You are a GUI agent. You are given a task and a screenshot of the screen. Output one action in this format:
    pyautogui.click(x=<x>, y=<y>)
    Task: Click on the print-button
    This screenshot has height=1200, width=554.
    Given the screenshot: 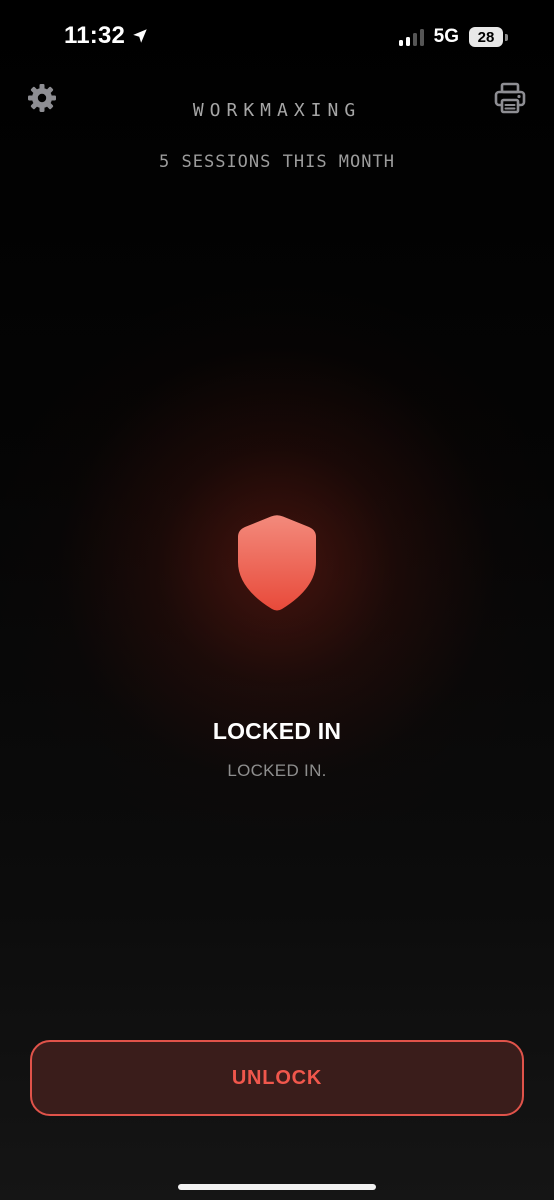 What is the action you would take?
    pyautogui.click(x=510, y=98)
    